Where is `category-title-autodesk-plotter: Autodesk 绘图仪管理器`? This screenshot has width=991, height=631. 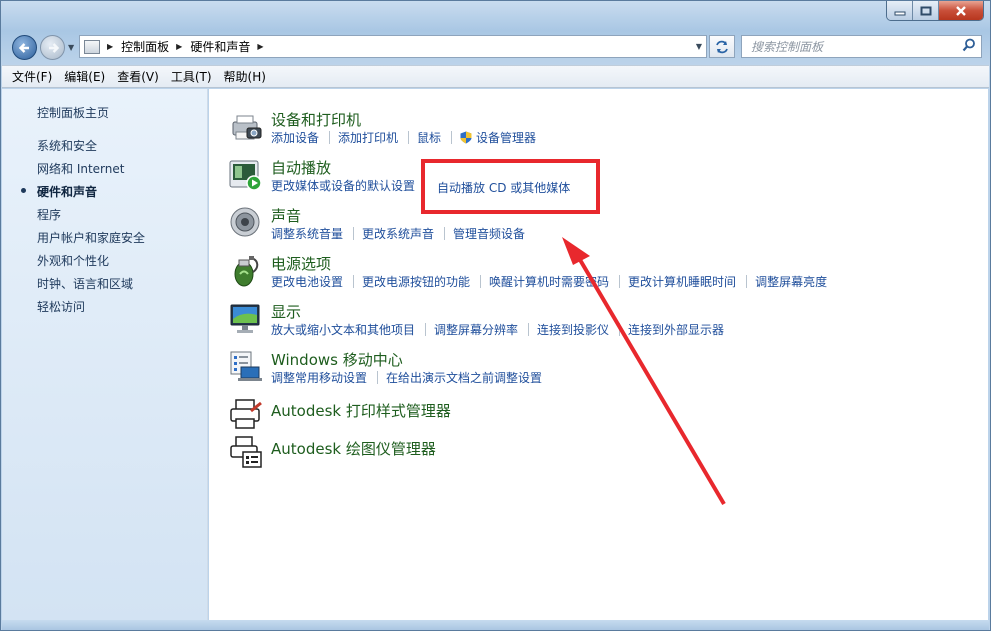 category-title-autodesk-plotter: Autodesk 绘图仪管理器 is located at coordinates (353, 448).